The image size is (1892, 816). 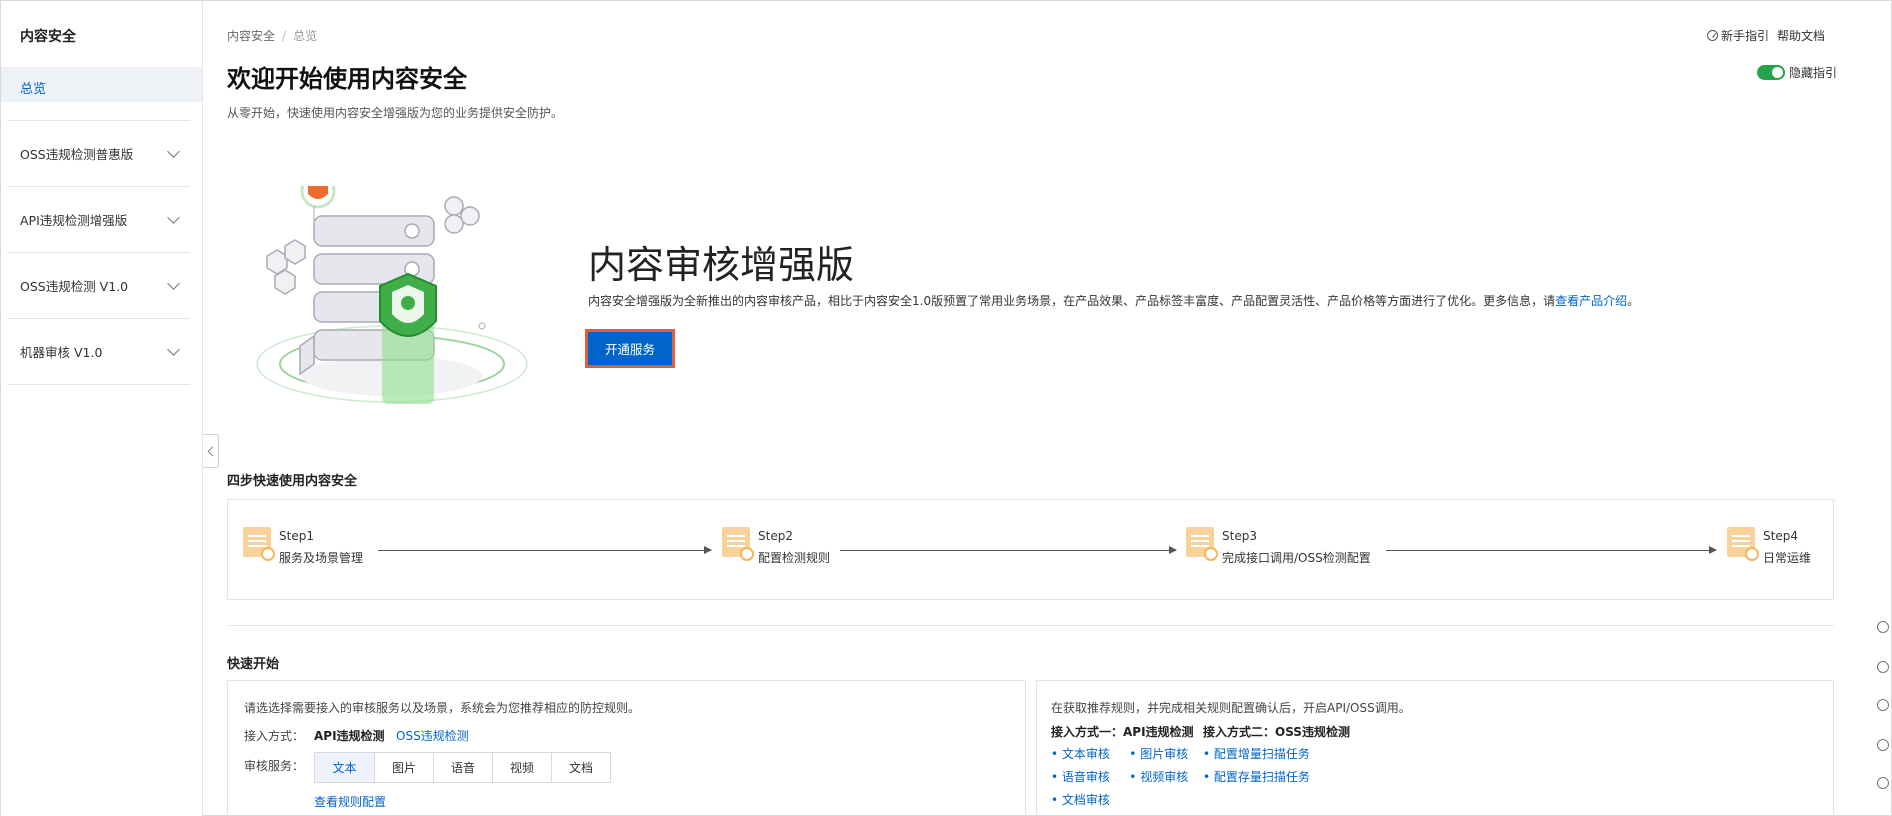 I want to click on access-desc: 在获取推荐规则，并完成相关规则配置确认后，开启API/OSS调用。, so click(x=1231, y=708).